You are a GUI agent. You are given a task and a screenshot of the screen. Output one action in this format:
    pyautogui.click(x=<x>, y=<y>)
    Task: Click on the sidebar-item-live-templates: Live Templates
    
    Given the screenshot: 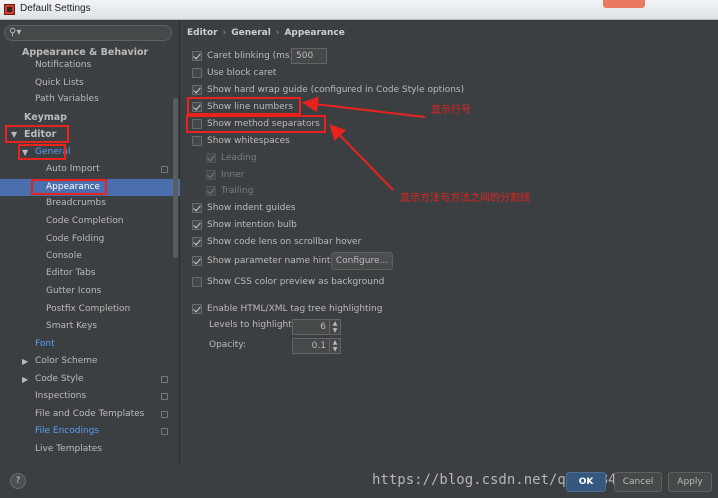 What is the action you would take?
    pyautogui.click(x=90, y=449)
    